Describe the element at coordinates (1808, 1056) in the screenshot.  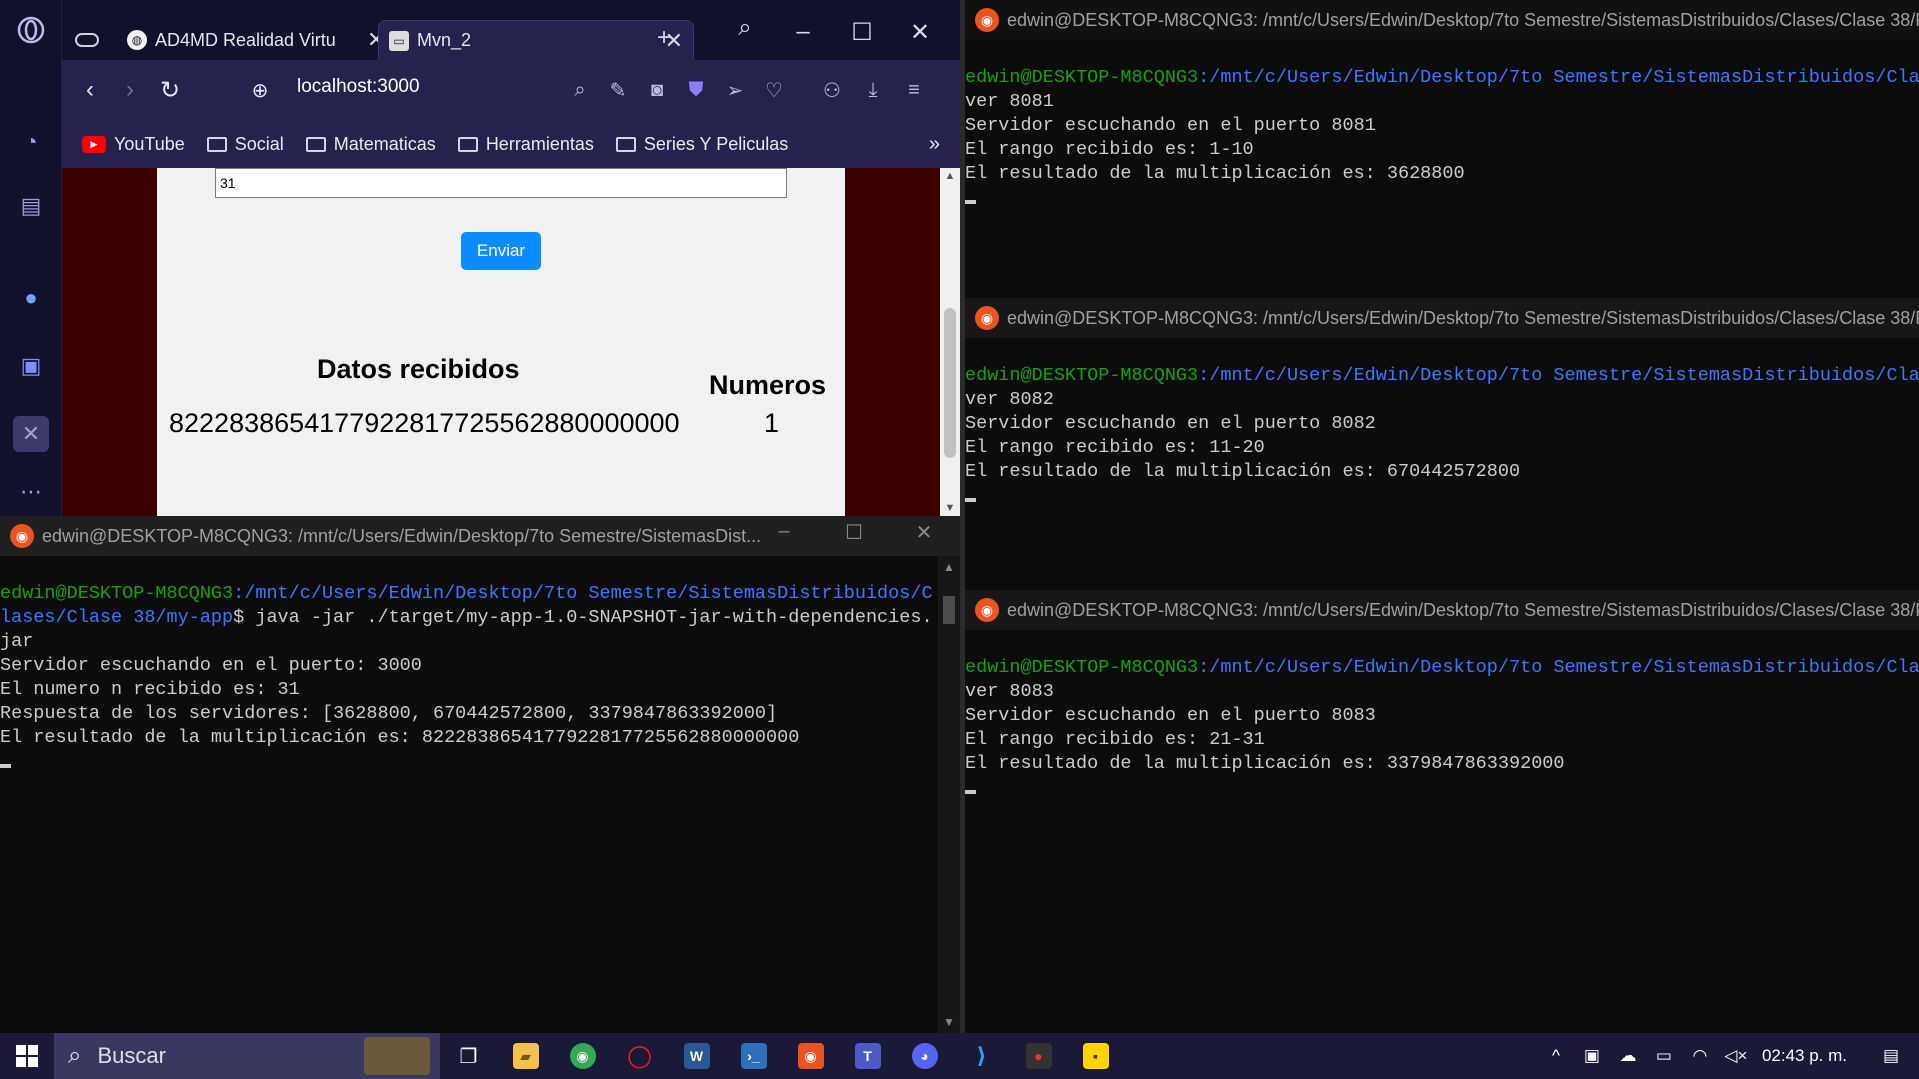
I see `clock: 02:43 p. m.` at that location.